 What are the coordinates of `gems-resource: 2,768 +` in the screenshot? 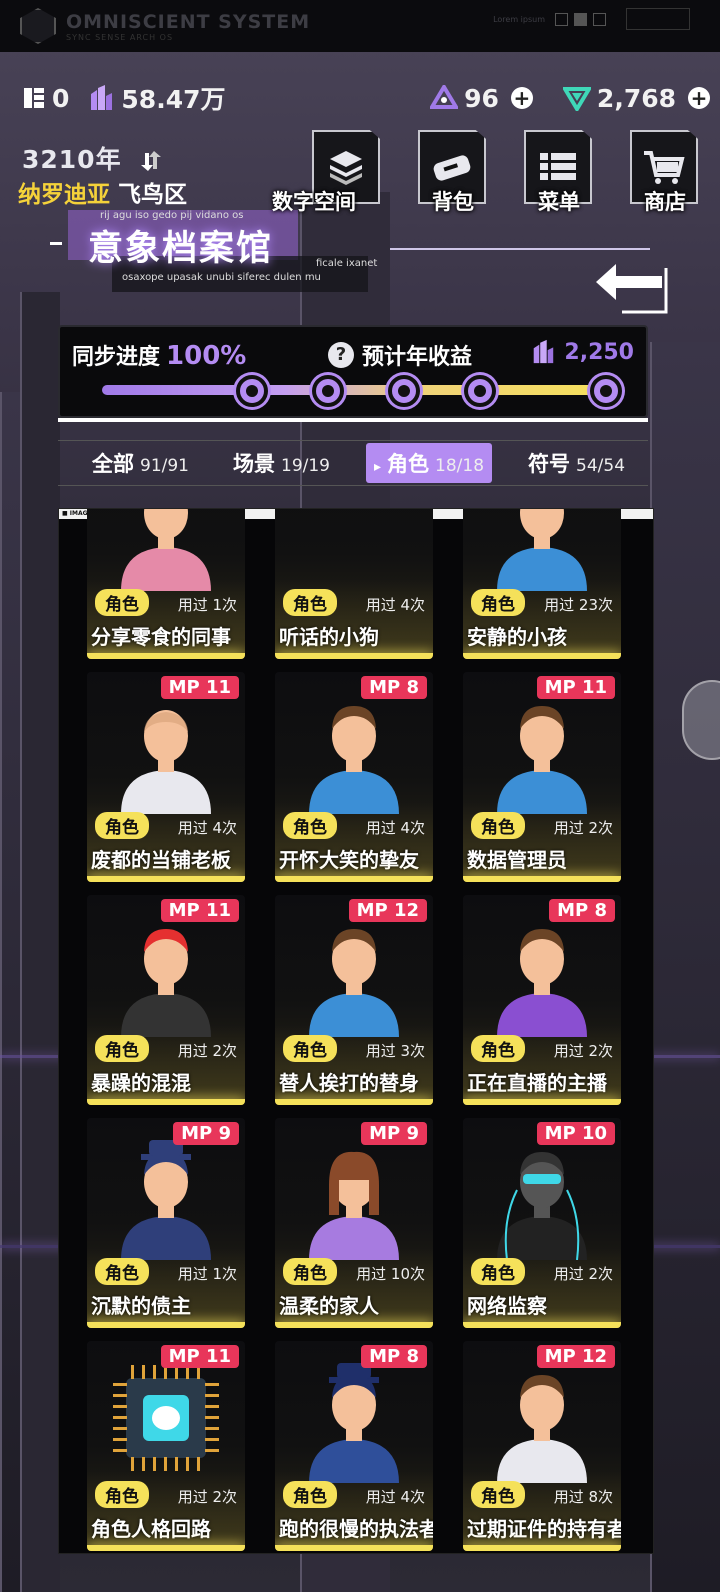 It's located at (636, 98).